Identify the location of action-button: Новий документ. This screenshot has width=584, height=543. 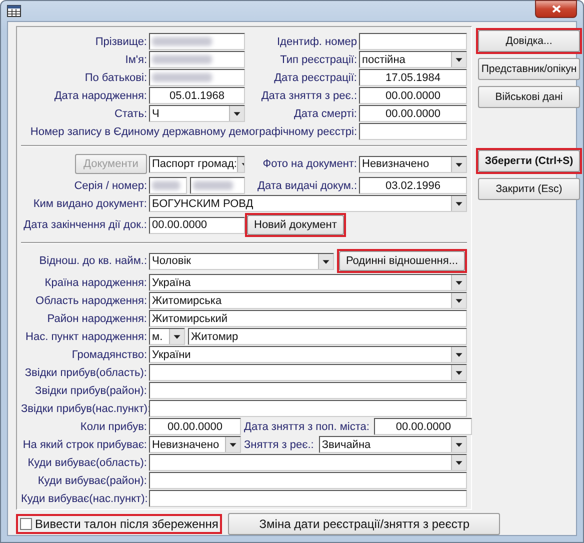
(295, 225).